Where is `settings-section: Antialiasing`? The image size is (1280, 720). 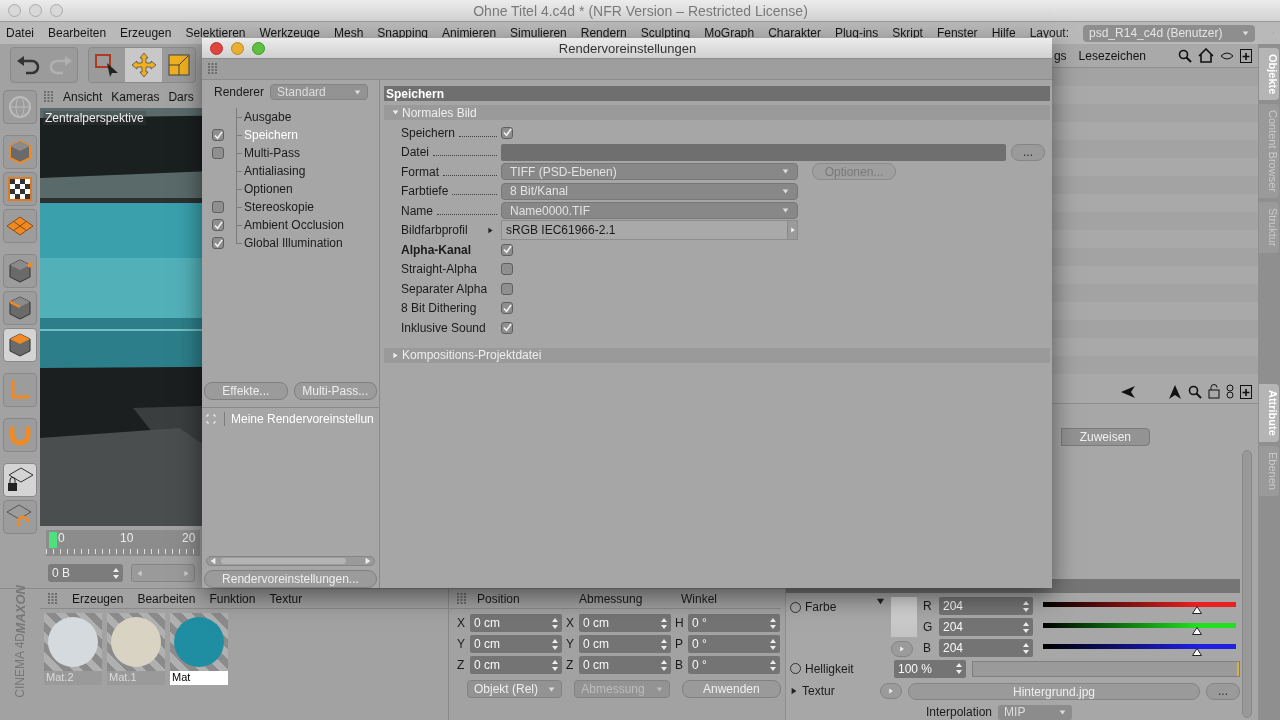 settings-section: Antialiasing is located at coordinates (290, 171).